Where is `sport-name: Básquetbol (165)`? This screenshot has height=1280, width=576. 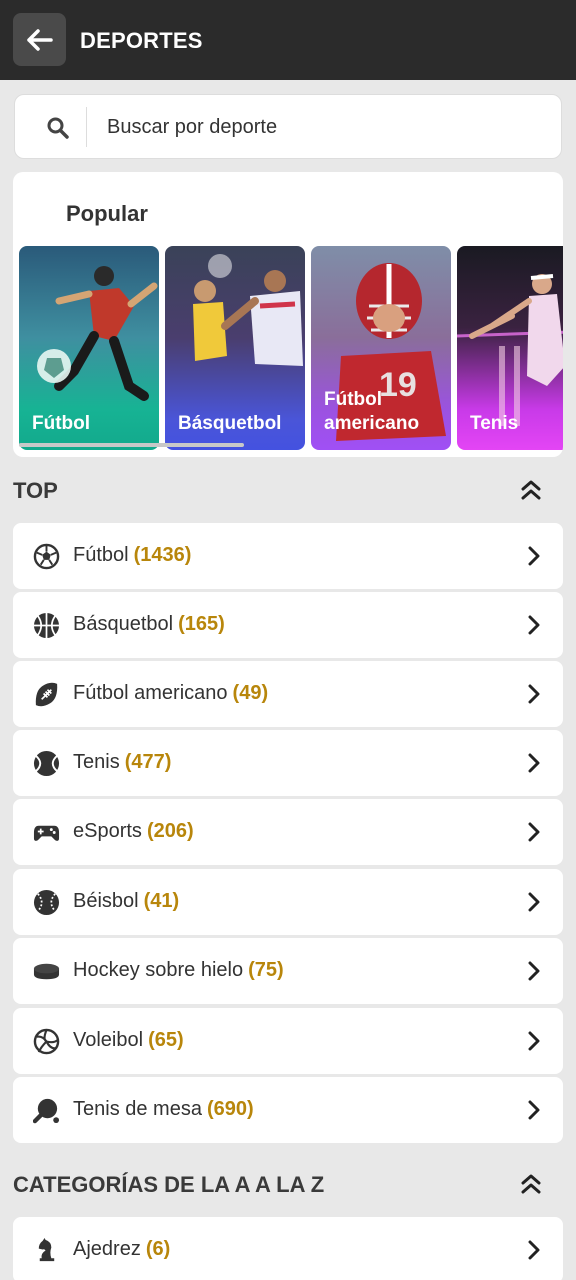 sport-name: Básquetbol (165) is located at coordinates (149, 624).